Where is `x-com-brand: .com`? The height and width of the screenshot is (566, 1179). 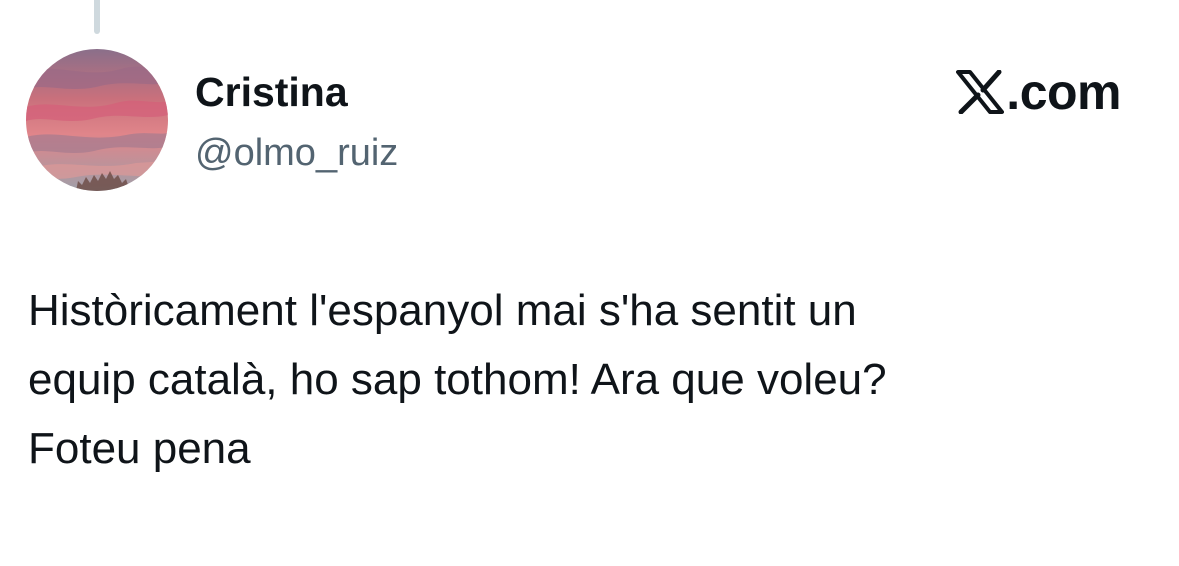
x-com-brand: .com is located at coordinates (1038, 92).